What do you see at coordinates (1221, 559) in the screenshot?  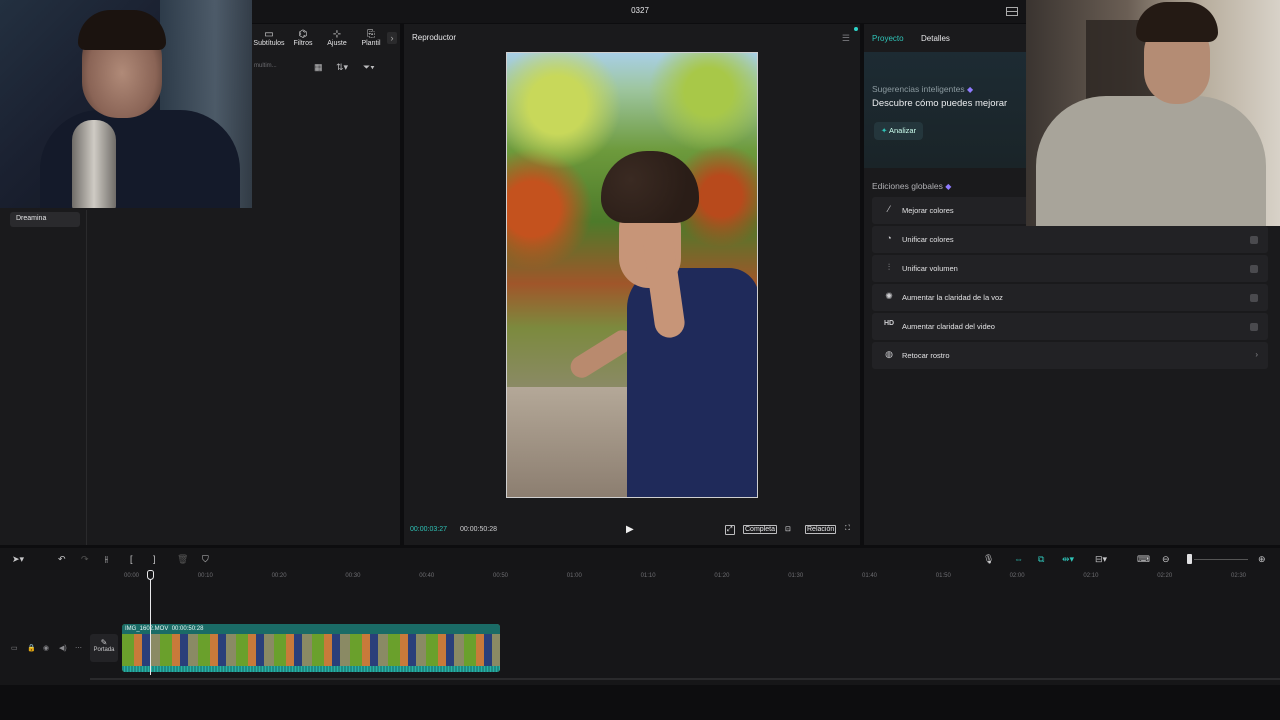 I see `zoom-slider-track` at bounding box center [1221, 559].